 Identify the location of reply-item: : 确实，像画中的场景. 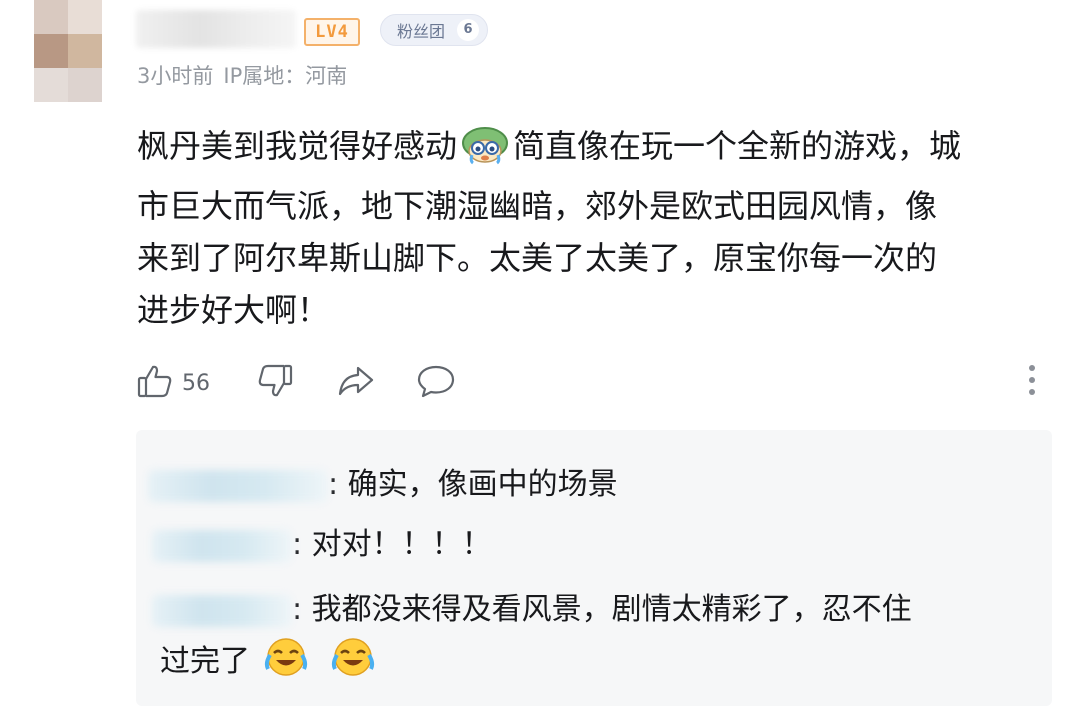
(586, 485).